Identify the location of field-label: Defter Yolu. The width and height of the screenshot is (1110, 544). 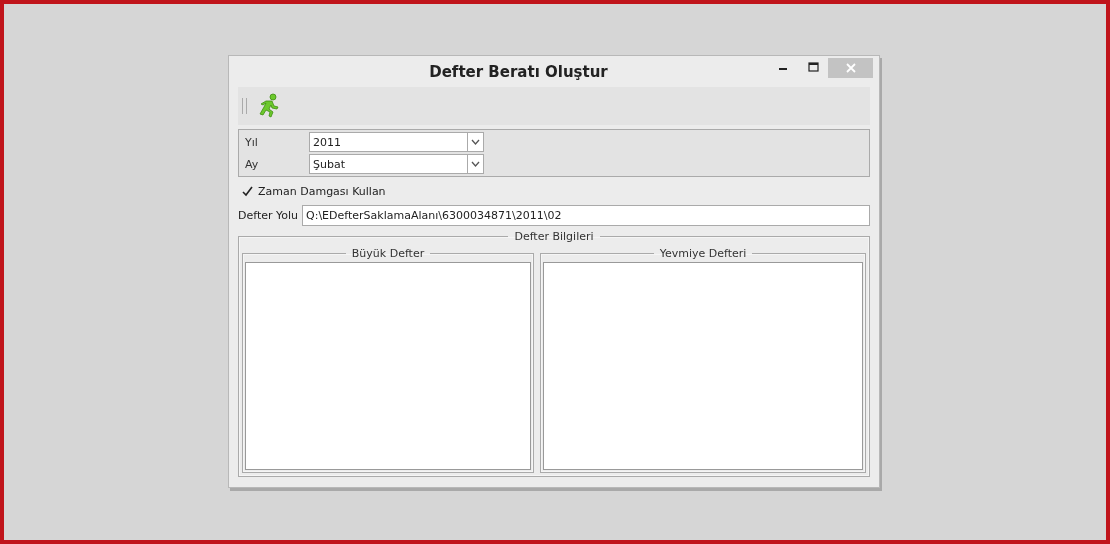
(268, 215).